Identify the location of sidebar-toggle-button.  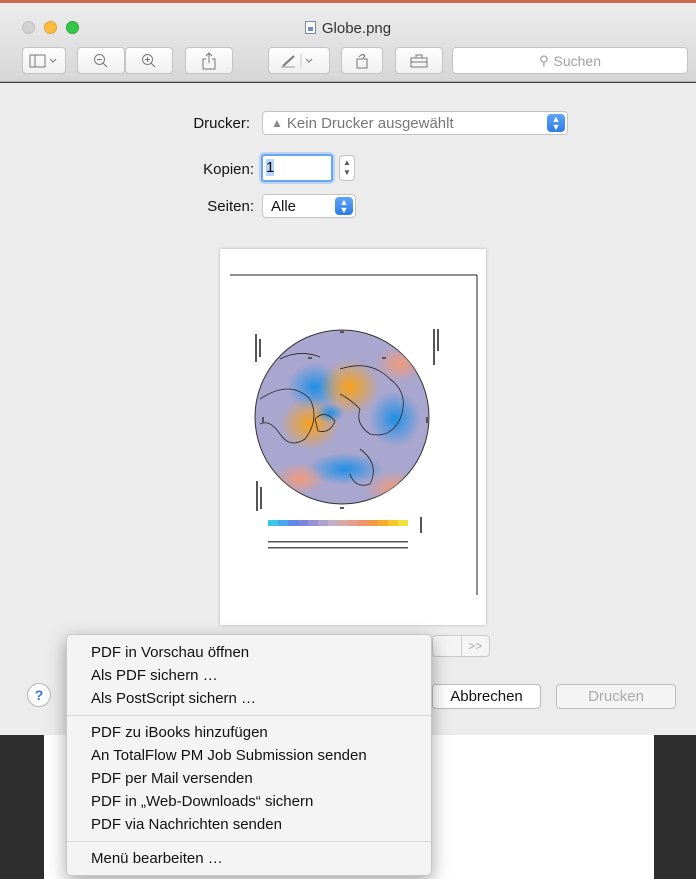
(44, 60).